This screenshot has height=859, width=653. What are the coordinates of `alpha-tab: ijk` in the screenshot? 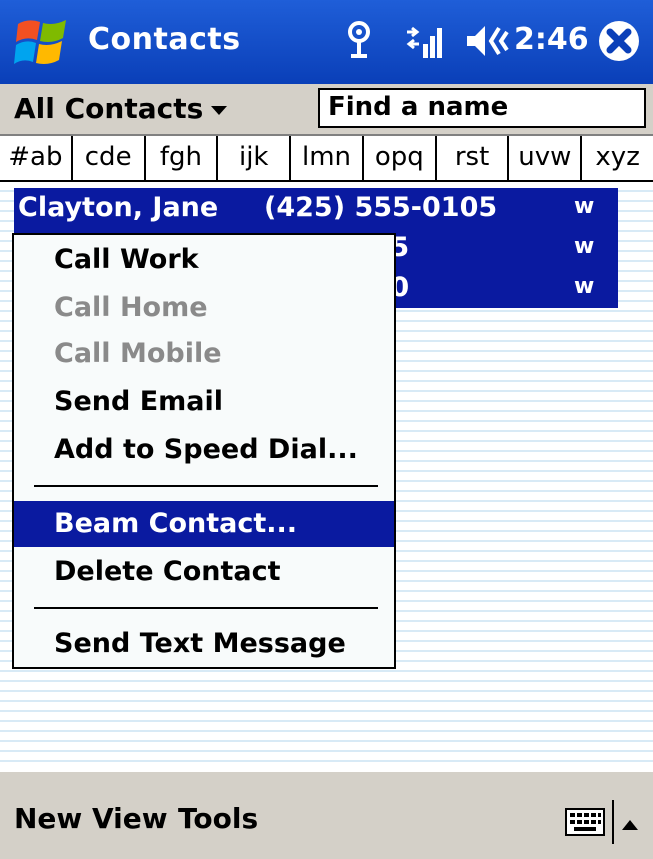 It's located at (255, 158).